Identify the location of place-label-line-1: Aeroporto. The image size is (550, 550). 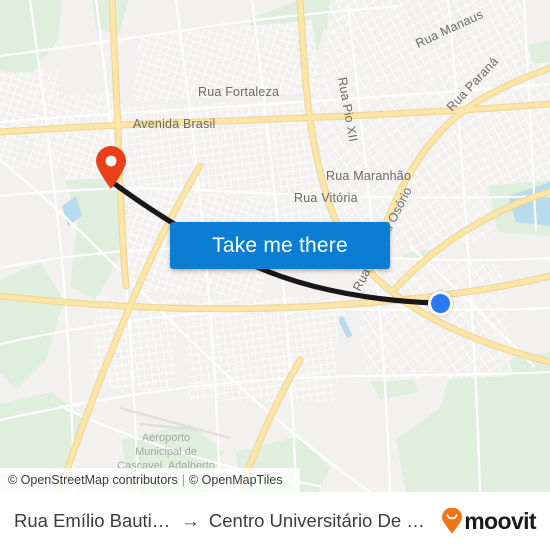
(166, 438).